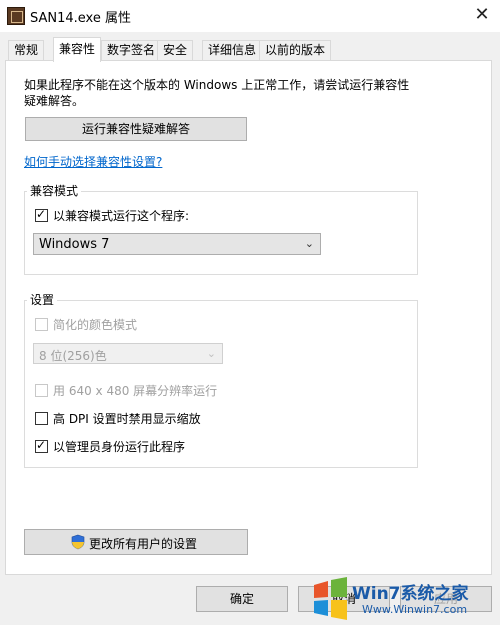 The height and width of the screenshot is (625, 500). What do you see at coordinates (143, 544) in the screenshot?
I see `change-all-users-label: 更改所有用户的设置` at bounding box center [143, 544].